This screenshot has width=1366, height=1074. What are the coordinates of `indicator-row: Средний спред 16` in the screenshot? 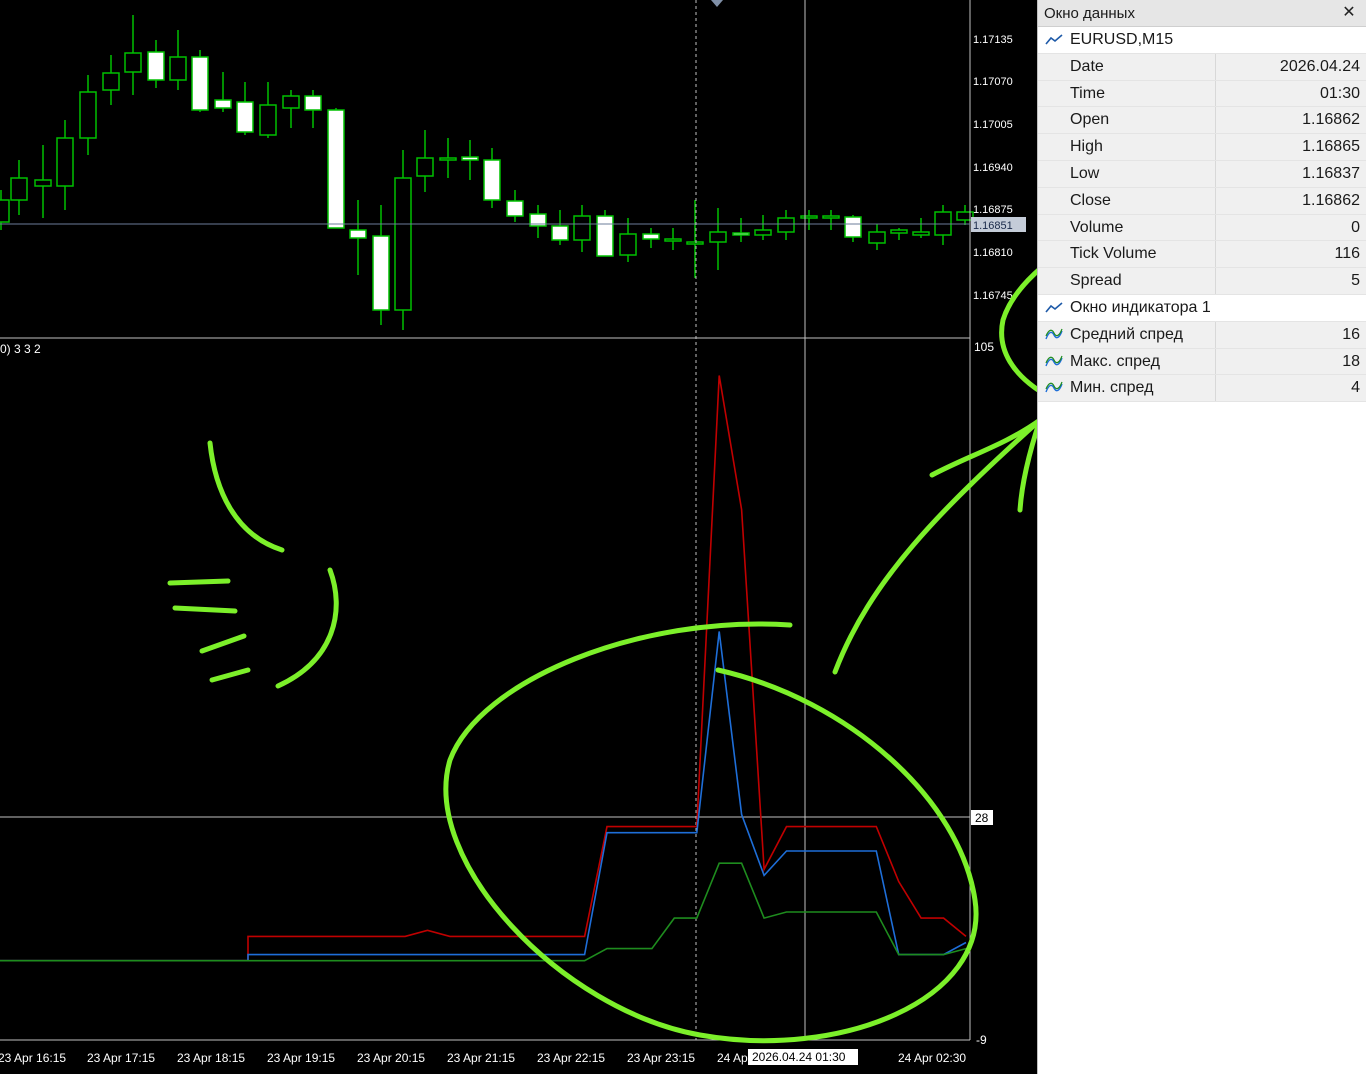 It's located at (1202, 335).